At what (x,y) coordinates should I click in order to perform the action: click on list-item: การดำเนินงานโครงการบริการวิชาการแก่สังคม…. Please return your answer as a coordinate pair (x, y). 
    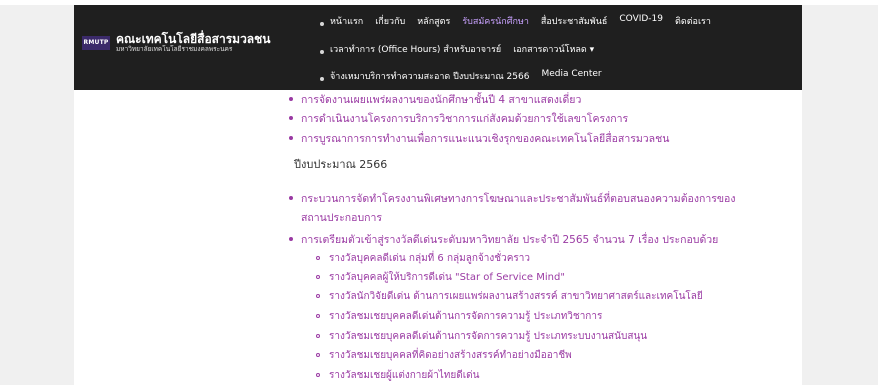
    Looking at the image, I should click on (458, 118).